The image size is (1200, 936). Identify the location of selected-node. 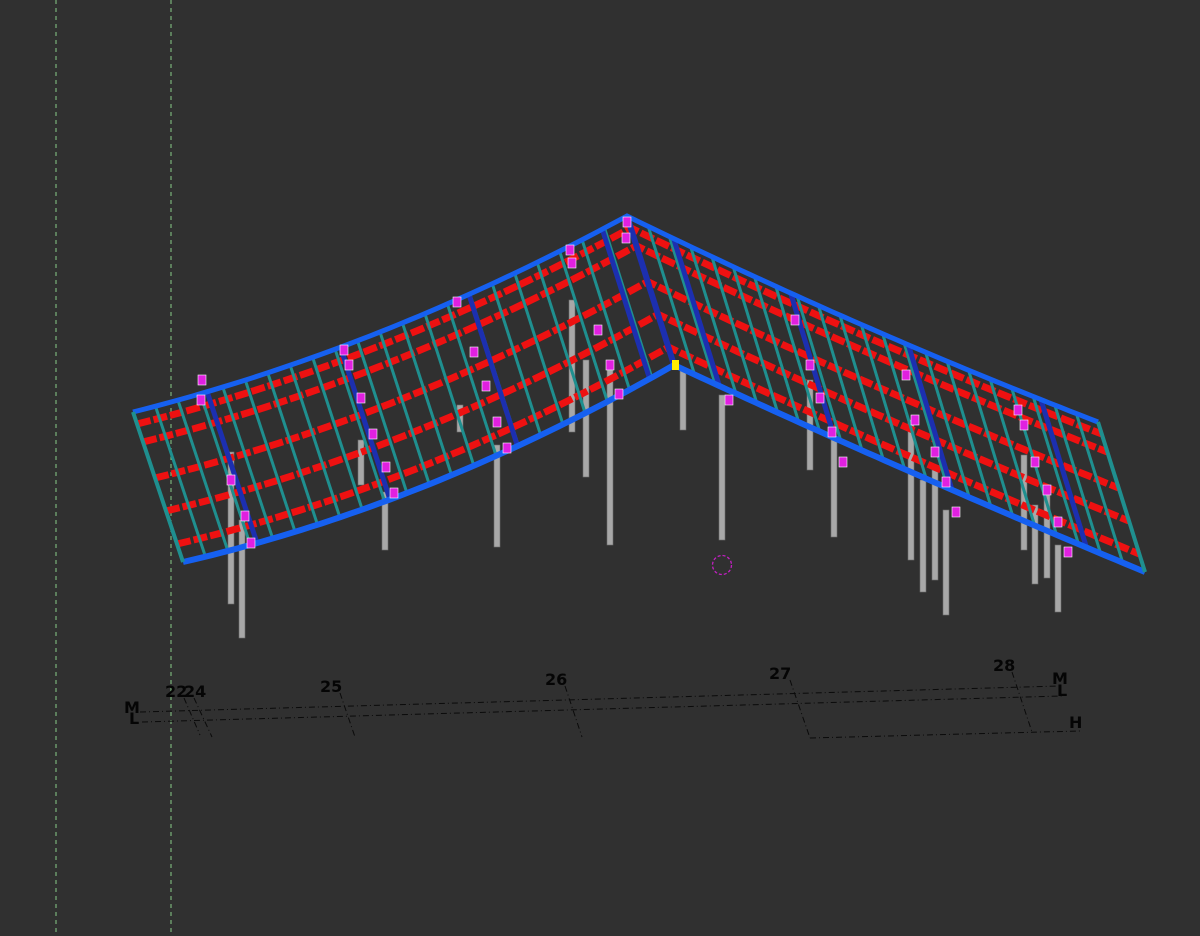
(675, 365).